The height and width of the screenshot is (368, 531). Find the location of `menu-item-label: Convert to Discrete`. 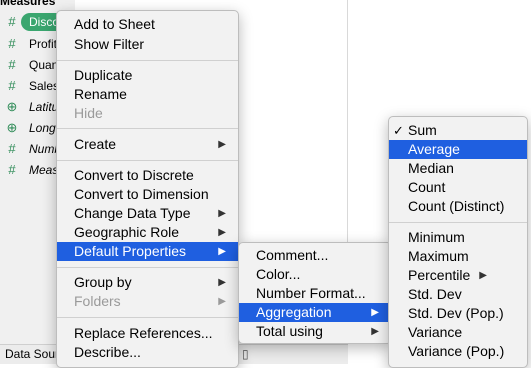

menu-item-label: Convert to Discrete is located at coordinates (134, 175).